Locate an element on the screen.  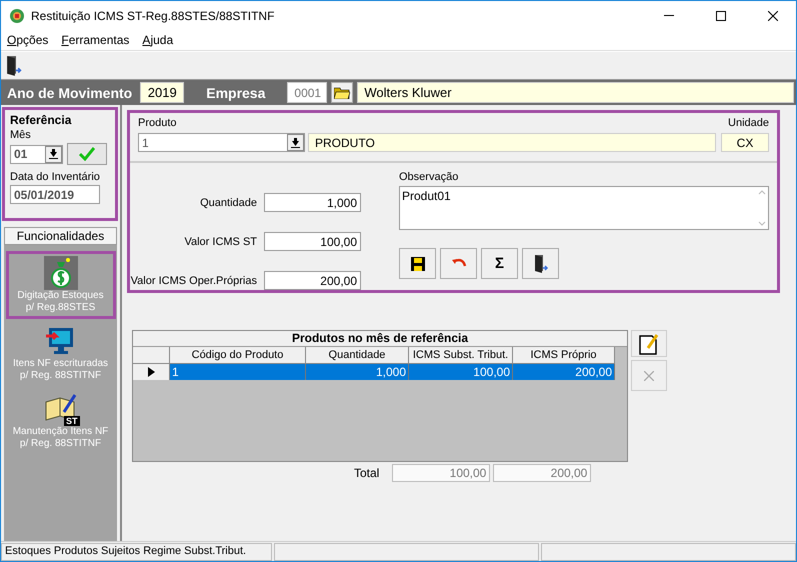
sum-button: Σ is located at coordinates (499, 263).